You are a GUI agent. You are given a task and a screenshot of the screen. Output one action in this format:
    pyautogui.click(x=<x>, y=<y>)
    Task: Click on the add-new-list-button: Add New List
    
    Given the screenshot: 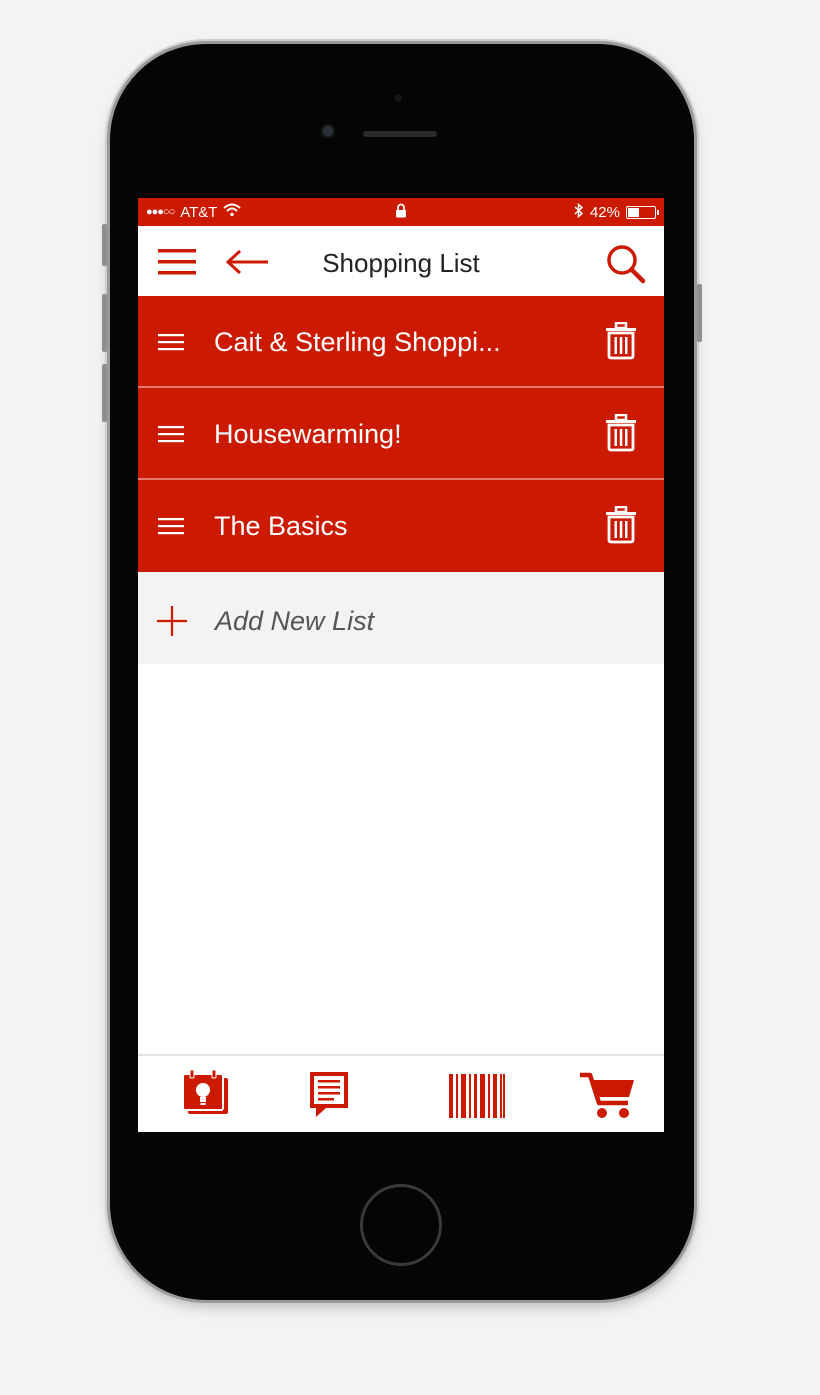 What is the action you would take?
    pyautogui.click(x=401, y=618)
    